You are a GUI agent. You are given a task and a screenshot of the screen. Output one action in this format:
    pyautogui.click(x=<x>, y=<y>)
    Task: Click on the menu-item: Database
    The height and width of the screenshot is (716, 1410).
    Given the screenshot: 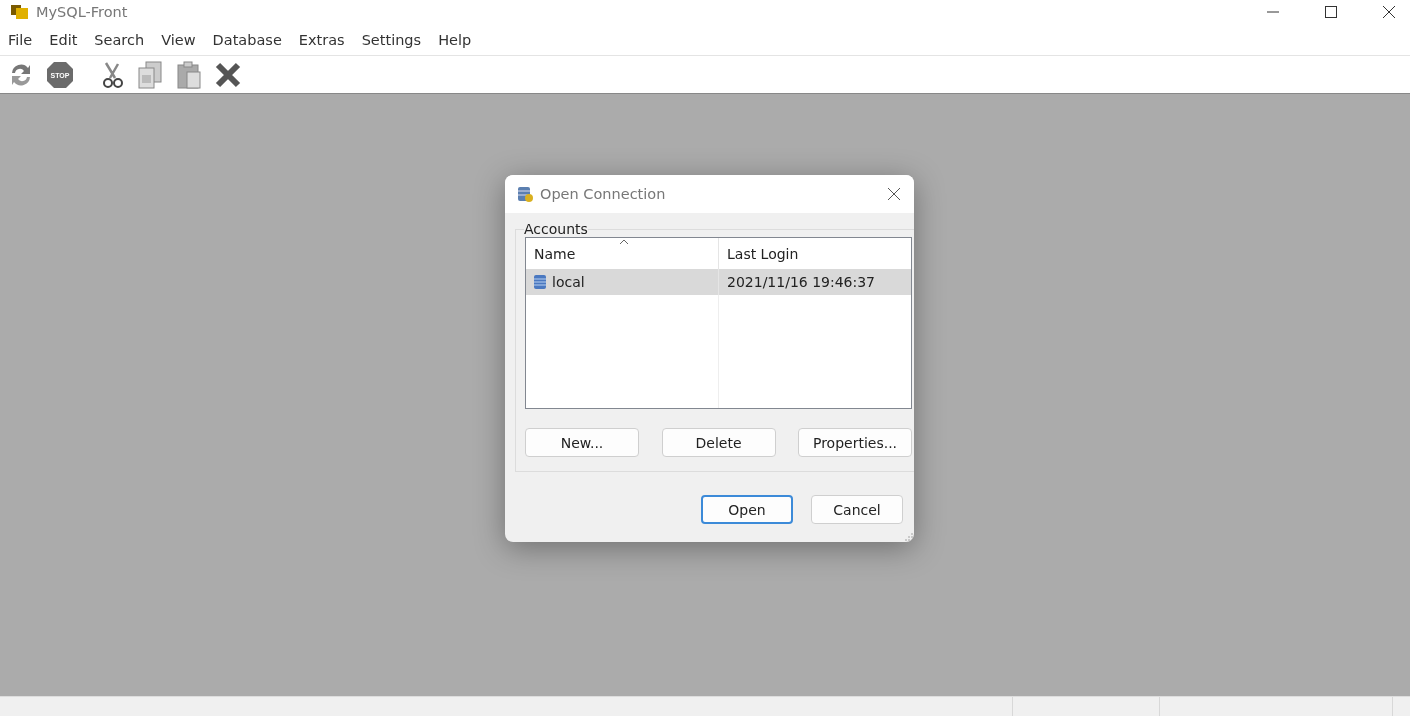 What is the action you would take?
    pyautogui.click(x=247, y=39)
    